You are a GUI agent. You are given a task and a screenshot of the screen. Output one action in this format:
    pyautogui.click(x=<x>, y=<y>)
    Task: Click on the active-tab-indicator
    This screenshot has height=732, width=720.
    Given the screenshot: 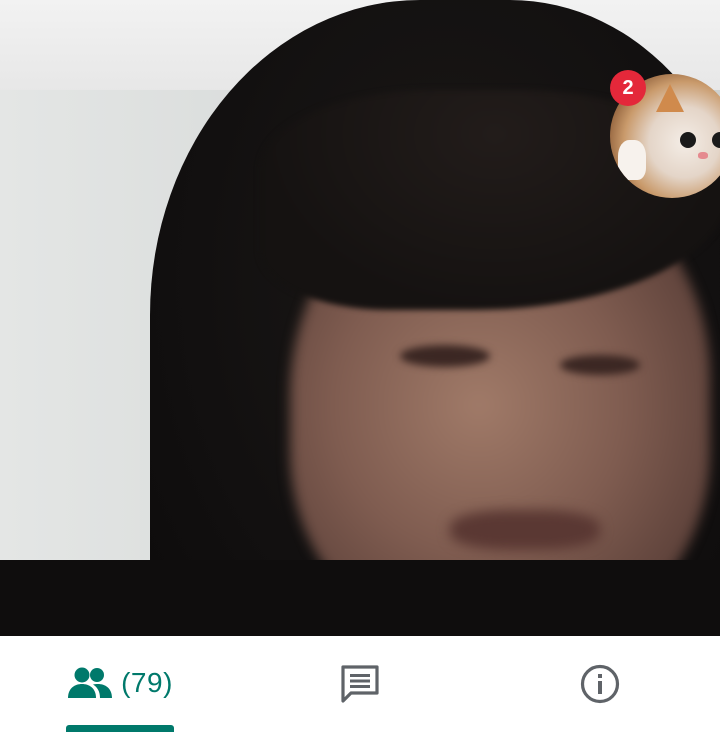 What is the action you would take?
    pyautogui.click(x=120, y=728)
    